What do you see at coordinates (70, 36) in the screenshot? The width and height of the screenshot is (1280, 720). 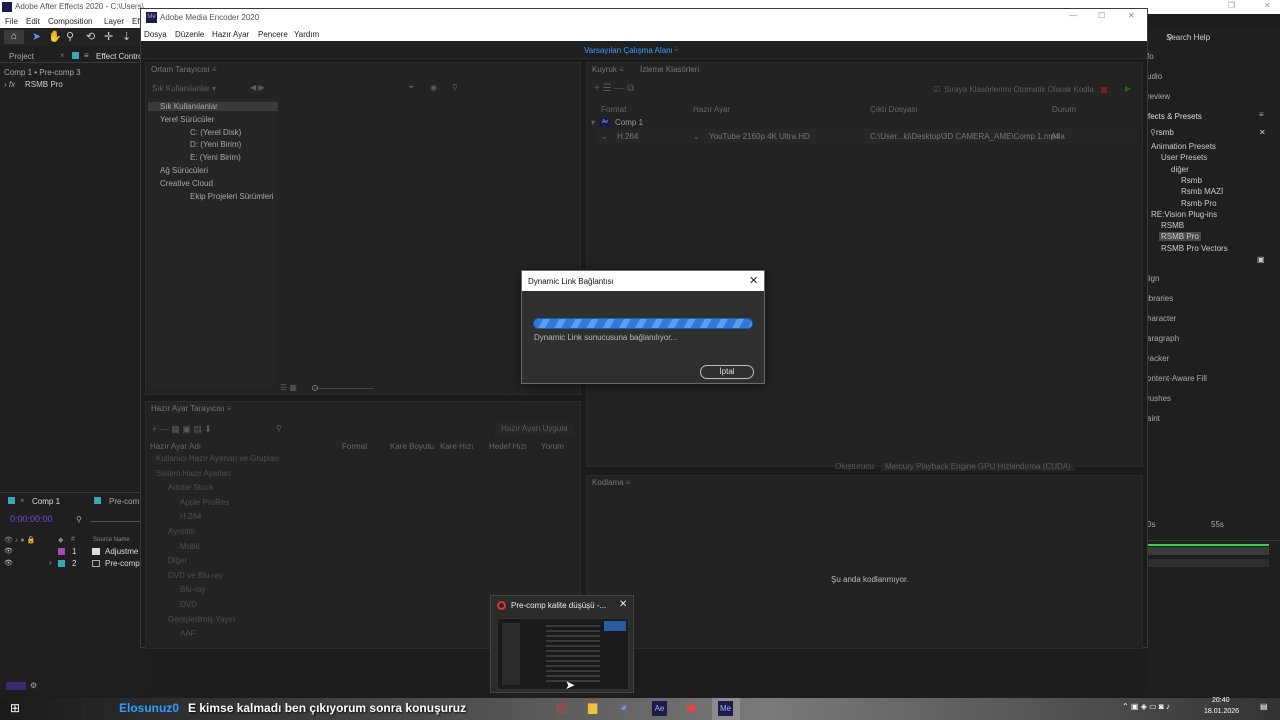 I see `zoom-tool-icon: ⚲` at bounding box center [70, 36].